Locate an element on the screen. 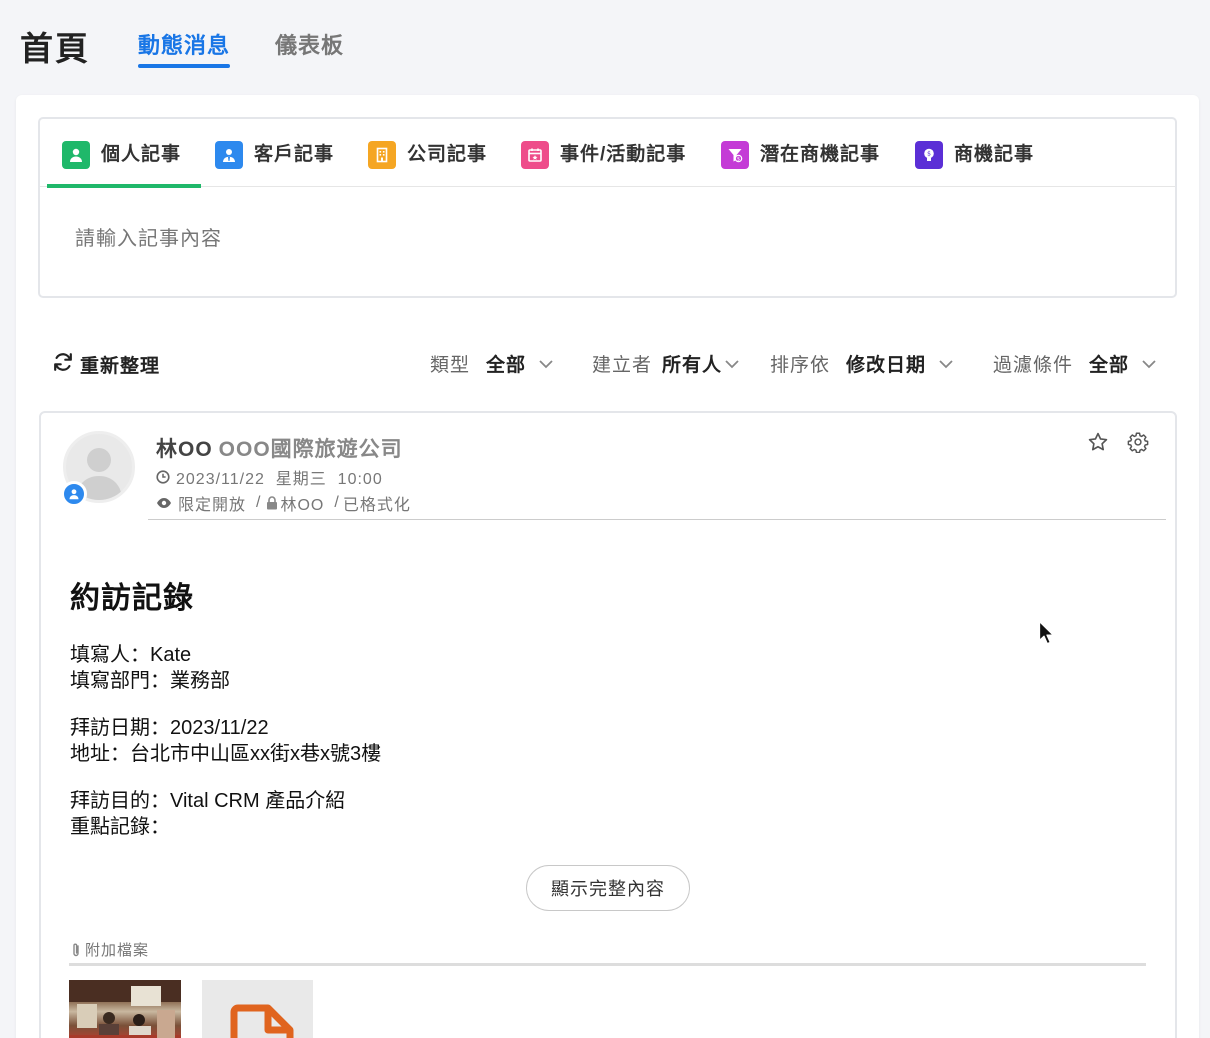 The height and width of the screenshot is (1038, 1210). post-line: 填寫部門：業務部 is located at coordinates (150, 681).